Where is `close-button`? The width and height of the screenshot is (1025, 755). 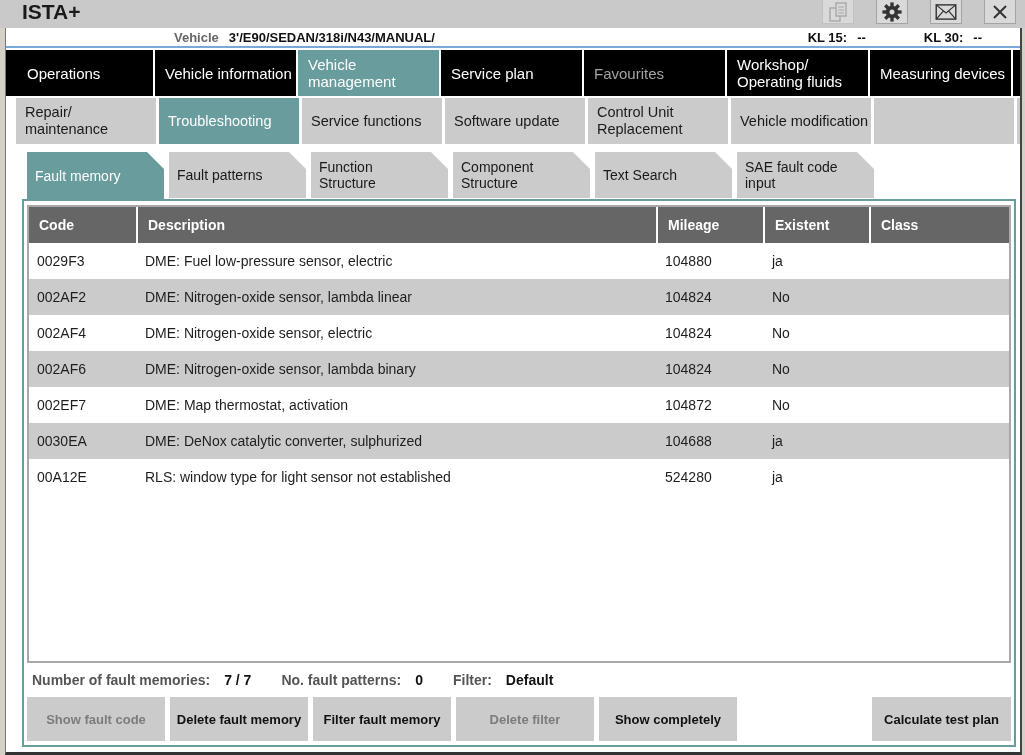
close-button is located at coordinates (1000, 12).